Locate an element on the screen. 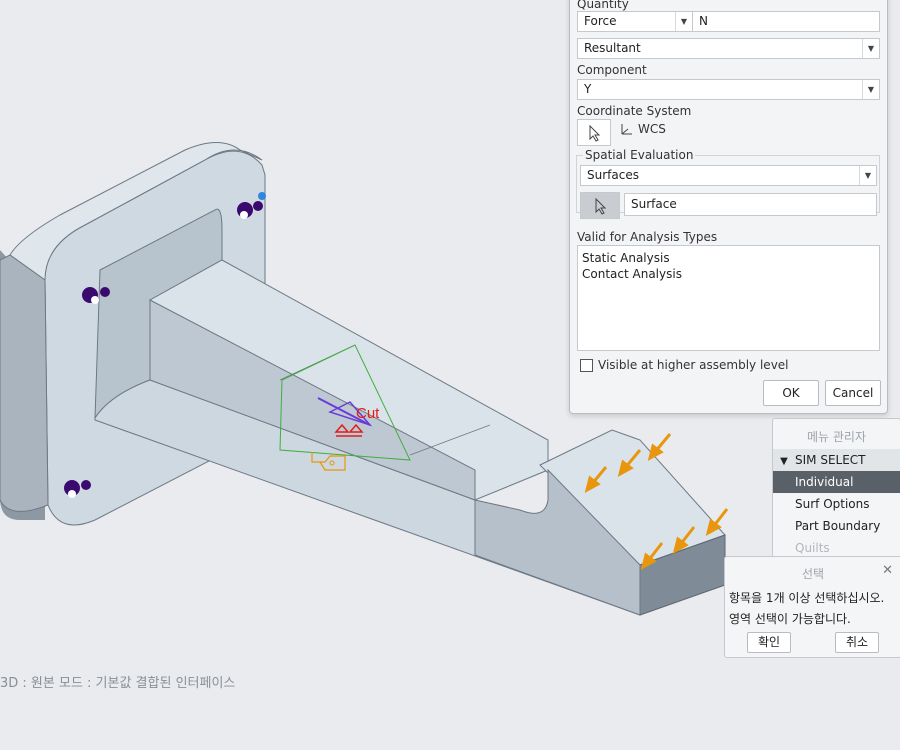 The width and height of the screenshot is (900, 750). close-icon: ✕ is located at coordinates (887, 570).